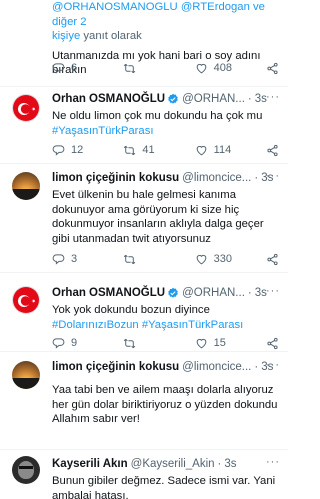 Image resolution: width=320 pixels, height=499 pixels. I want to click on tweet-actions: 6 408, so click(166, 68).